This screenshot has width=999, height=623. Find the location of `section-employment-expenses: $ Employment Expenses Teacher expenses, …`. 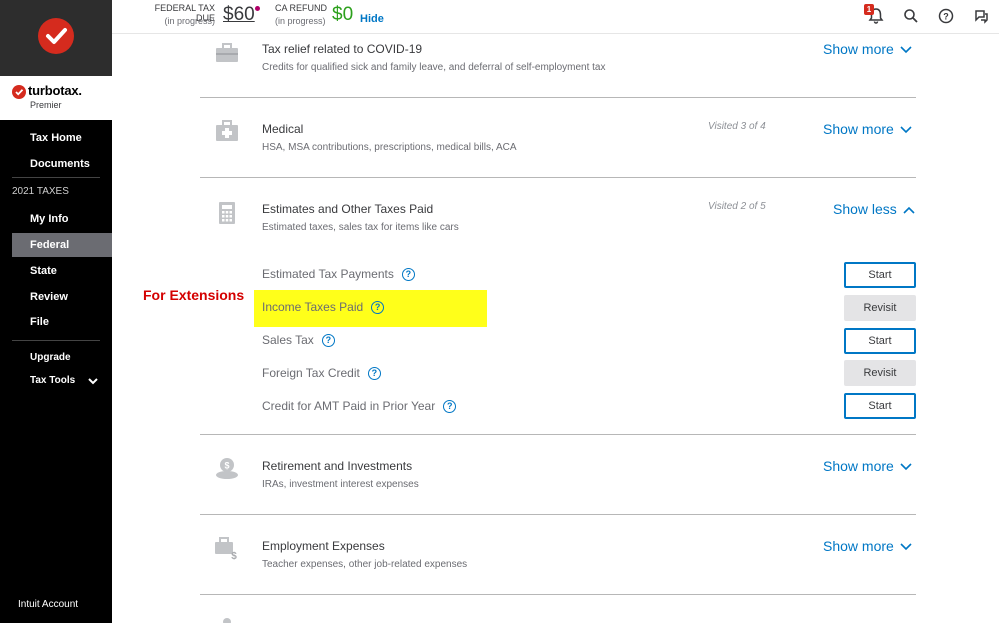

section-employment-expenses: $ Employment Expenses Teacher expenses, … is located at coordinates (558, 555).